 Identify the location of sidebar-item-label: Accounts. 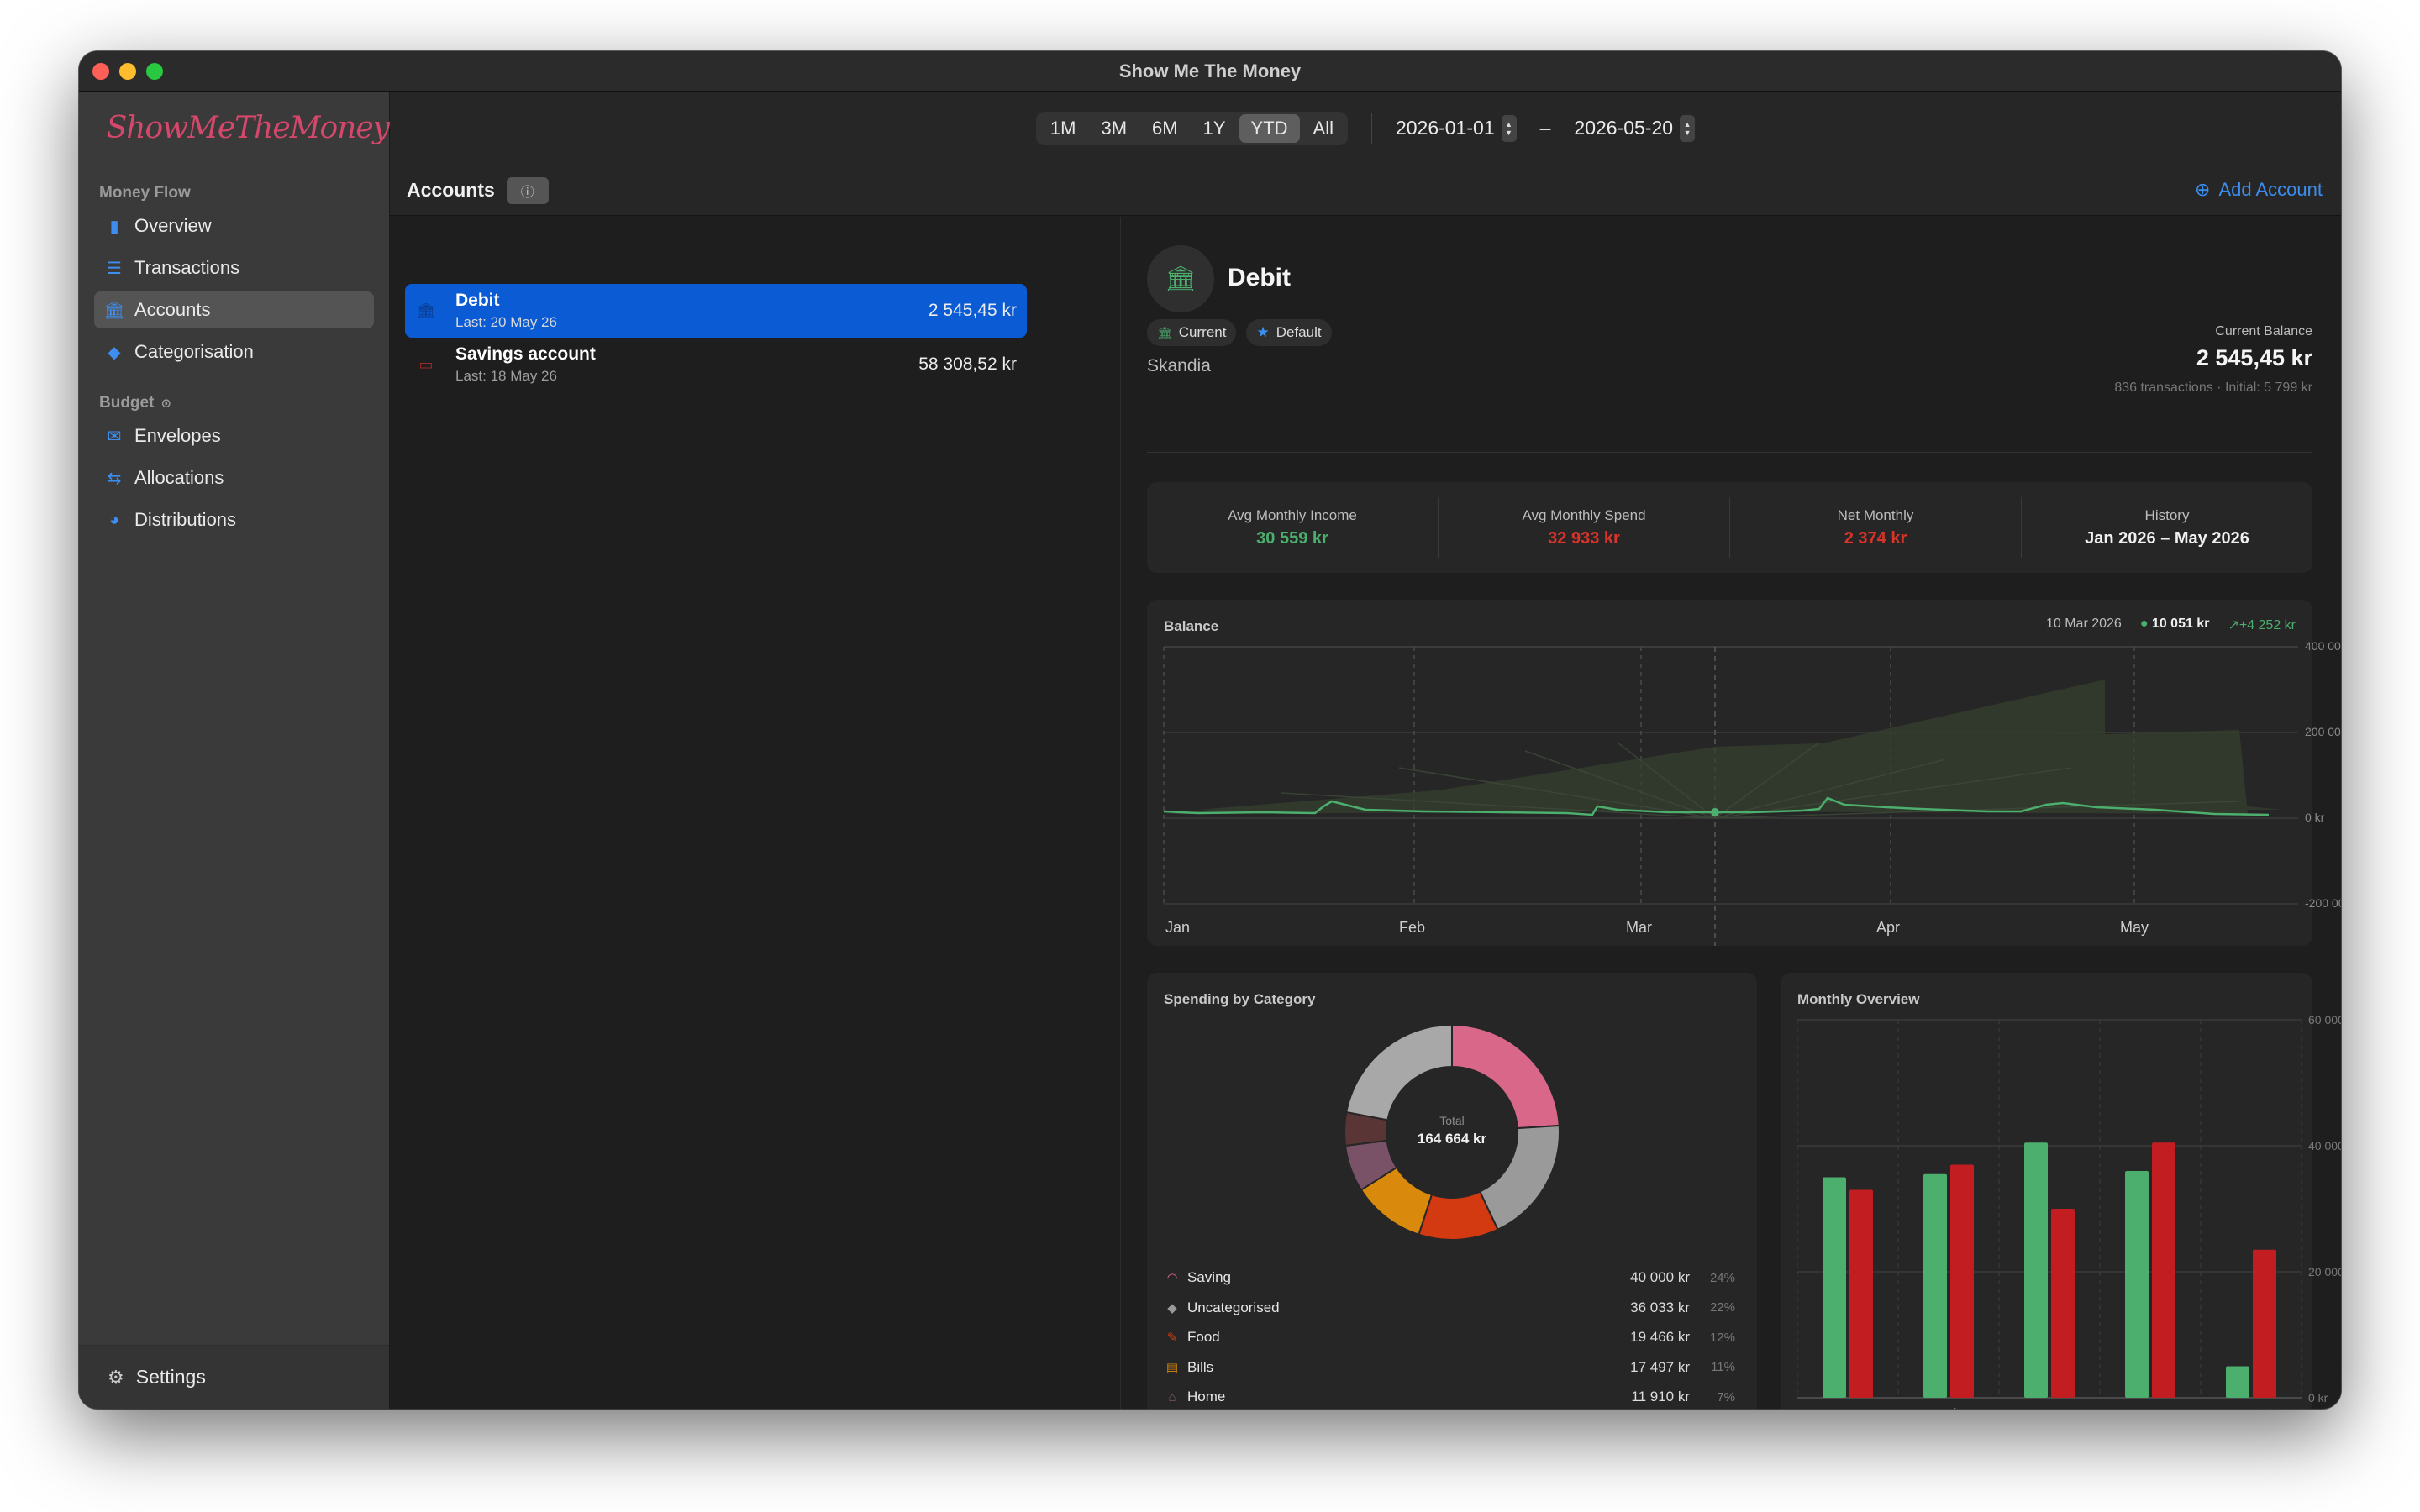
(172, 309).